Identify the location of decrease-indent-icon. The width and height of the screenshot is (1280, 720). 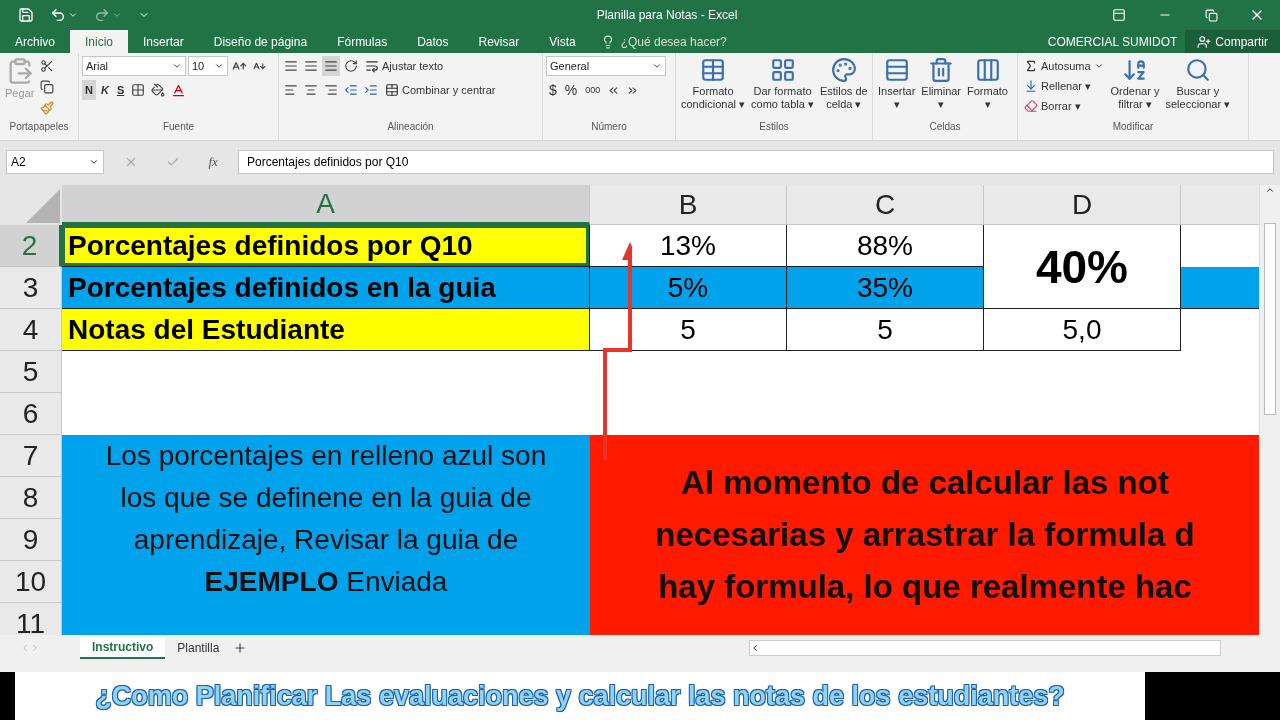
(351, 90).